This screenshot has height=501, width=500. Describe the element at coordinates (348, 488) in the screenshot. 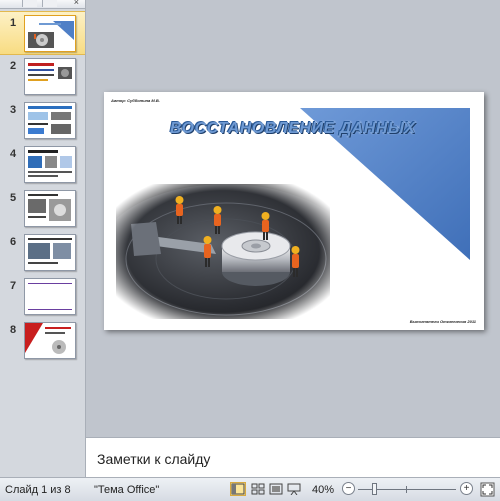

I see `zoom-out-button: −` at that location.